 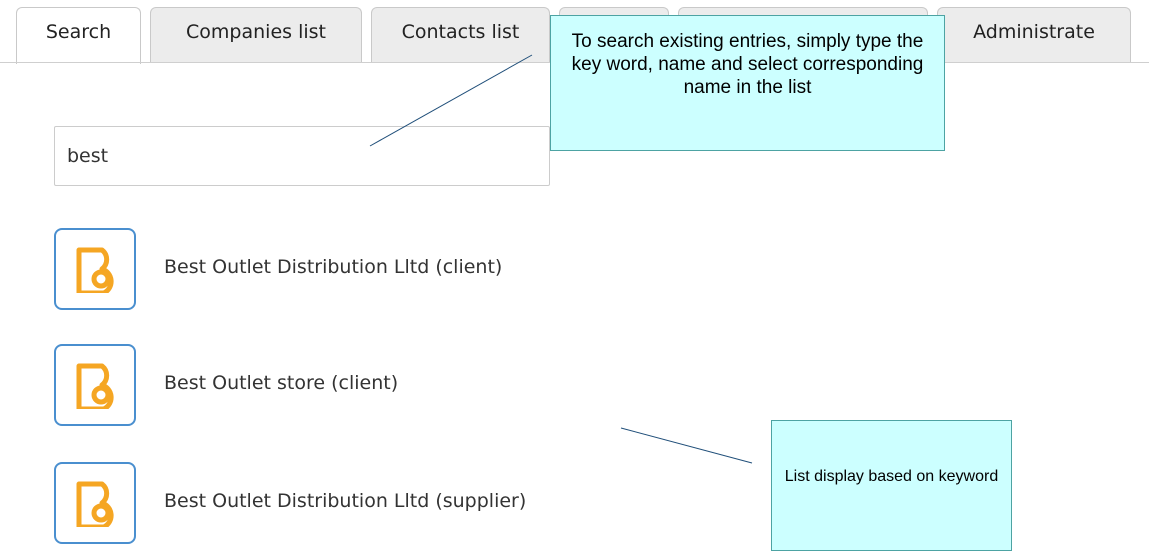 What do you see at coordinates (333, 267) in the screenshot?
I see `result-label: Best Outlet Distribution Lltd (client)` at bounding box center [333, 267].